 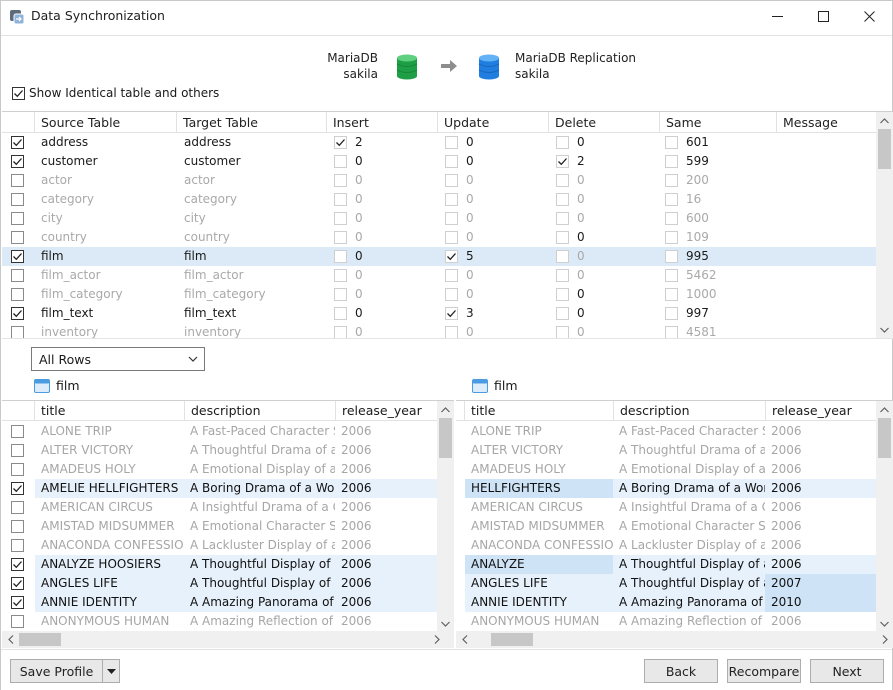 I want to click on table-row: customer customer 0 0 2 599, so click(x=439, y=161).